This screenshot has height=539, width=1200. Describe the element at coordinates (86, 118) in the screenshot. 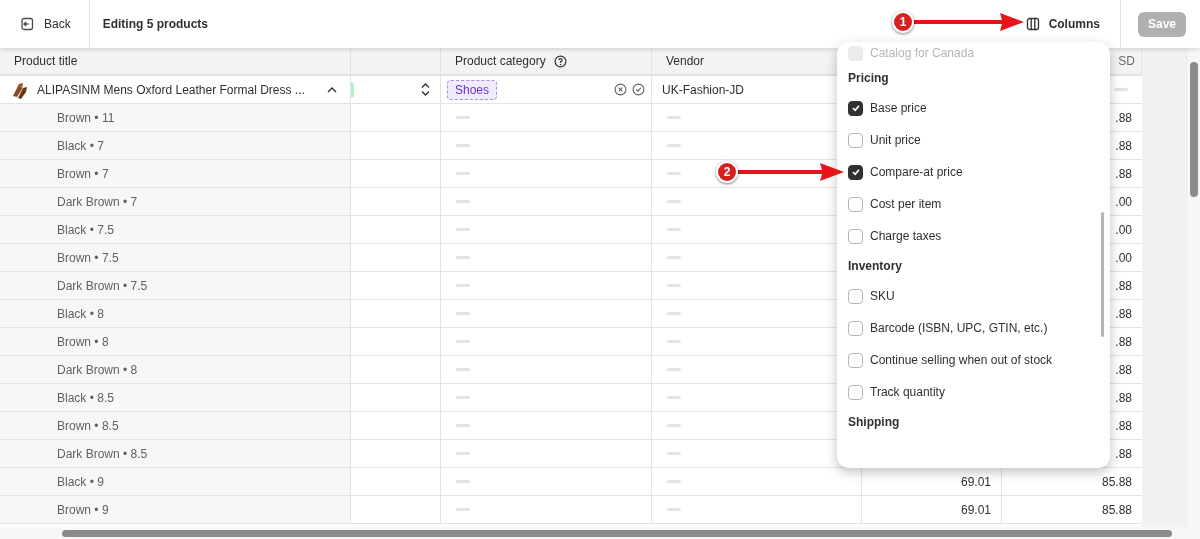

I see `variant-name: Brown • 11` at that location.